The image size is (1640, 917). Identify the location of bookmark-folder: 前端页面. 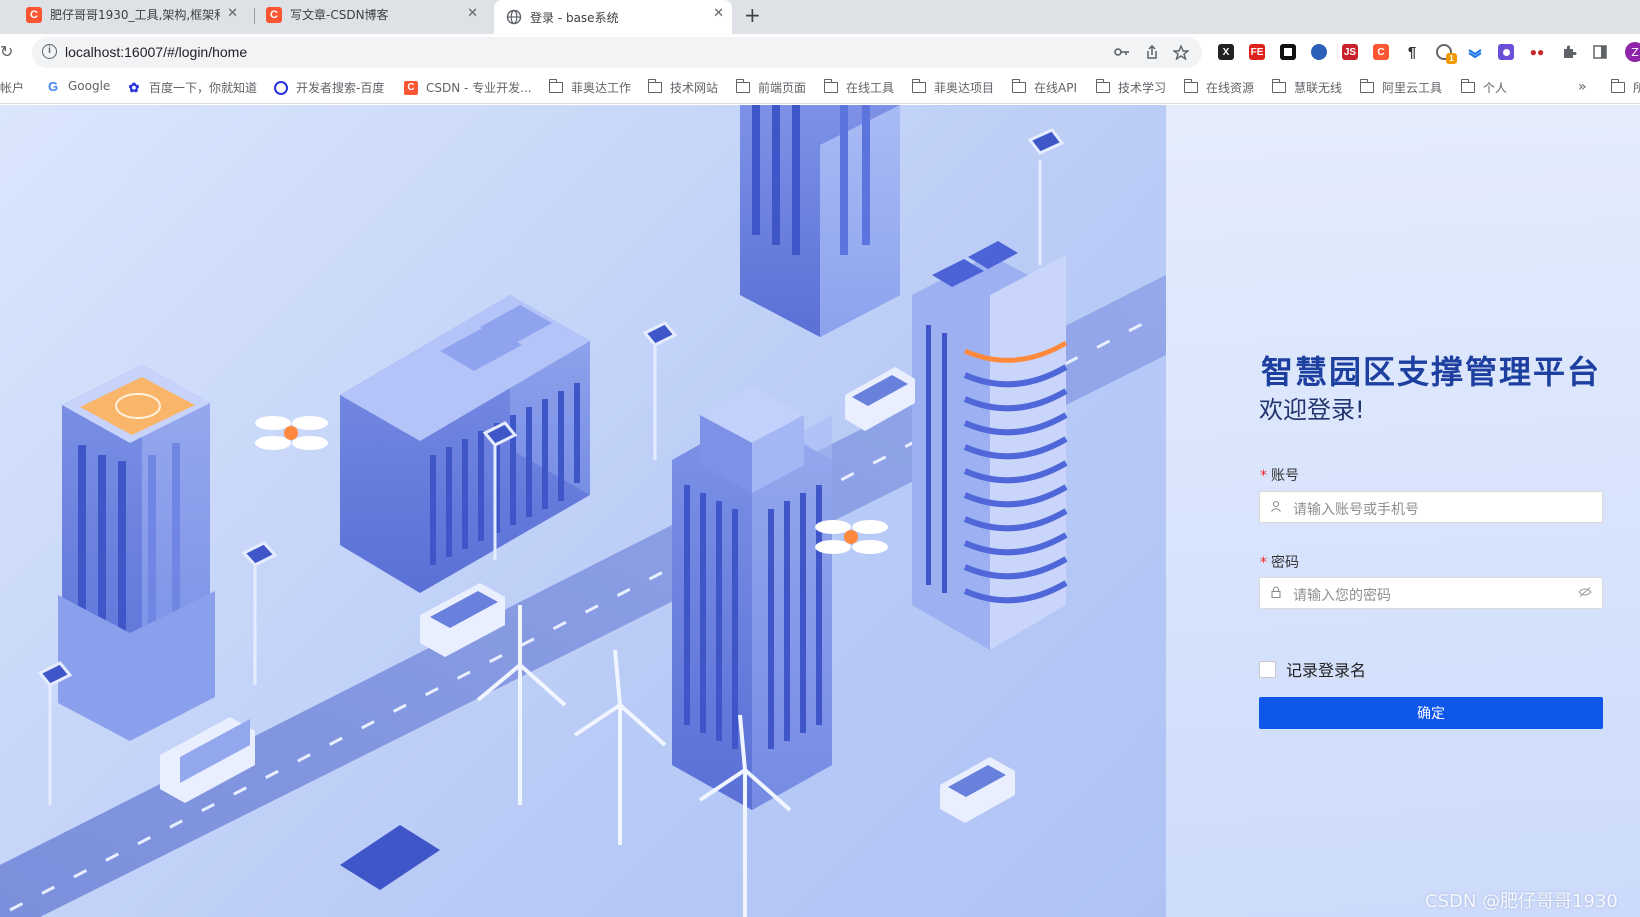
(771, 87).